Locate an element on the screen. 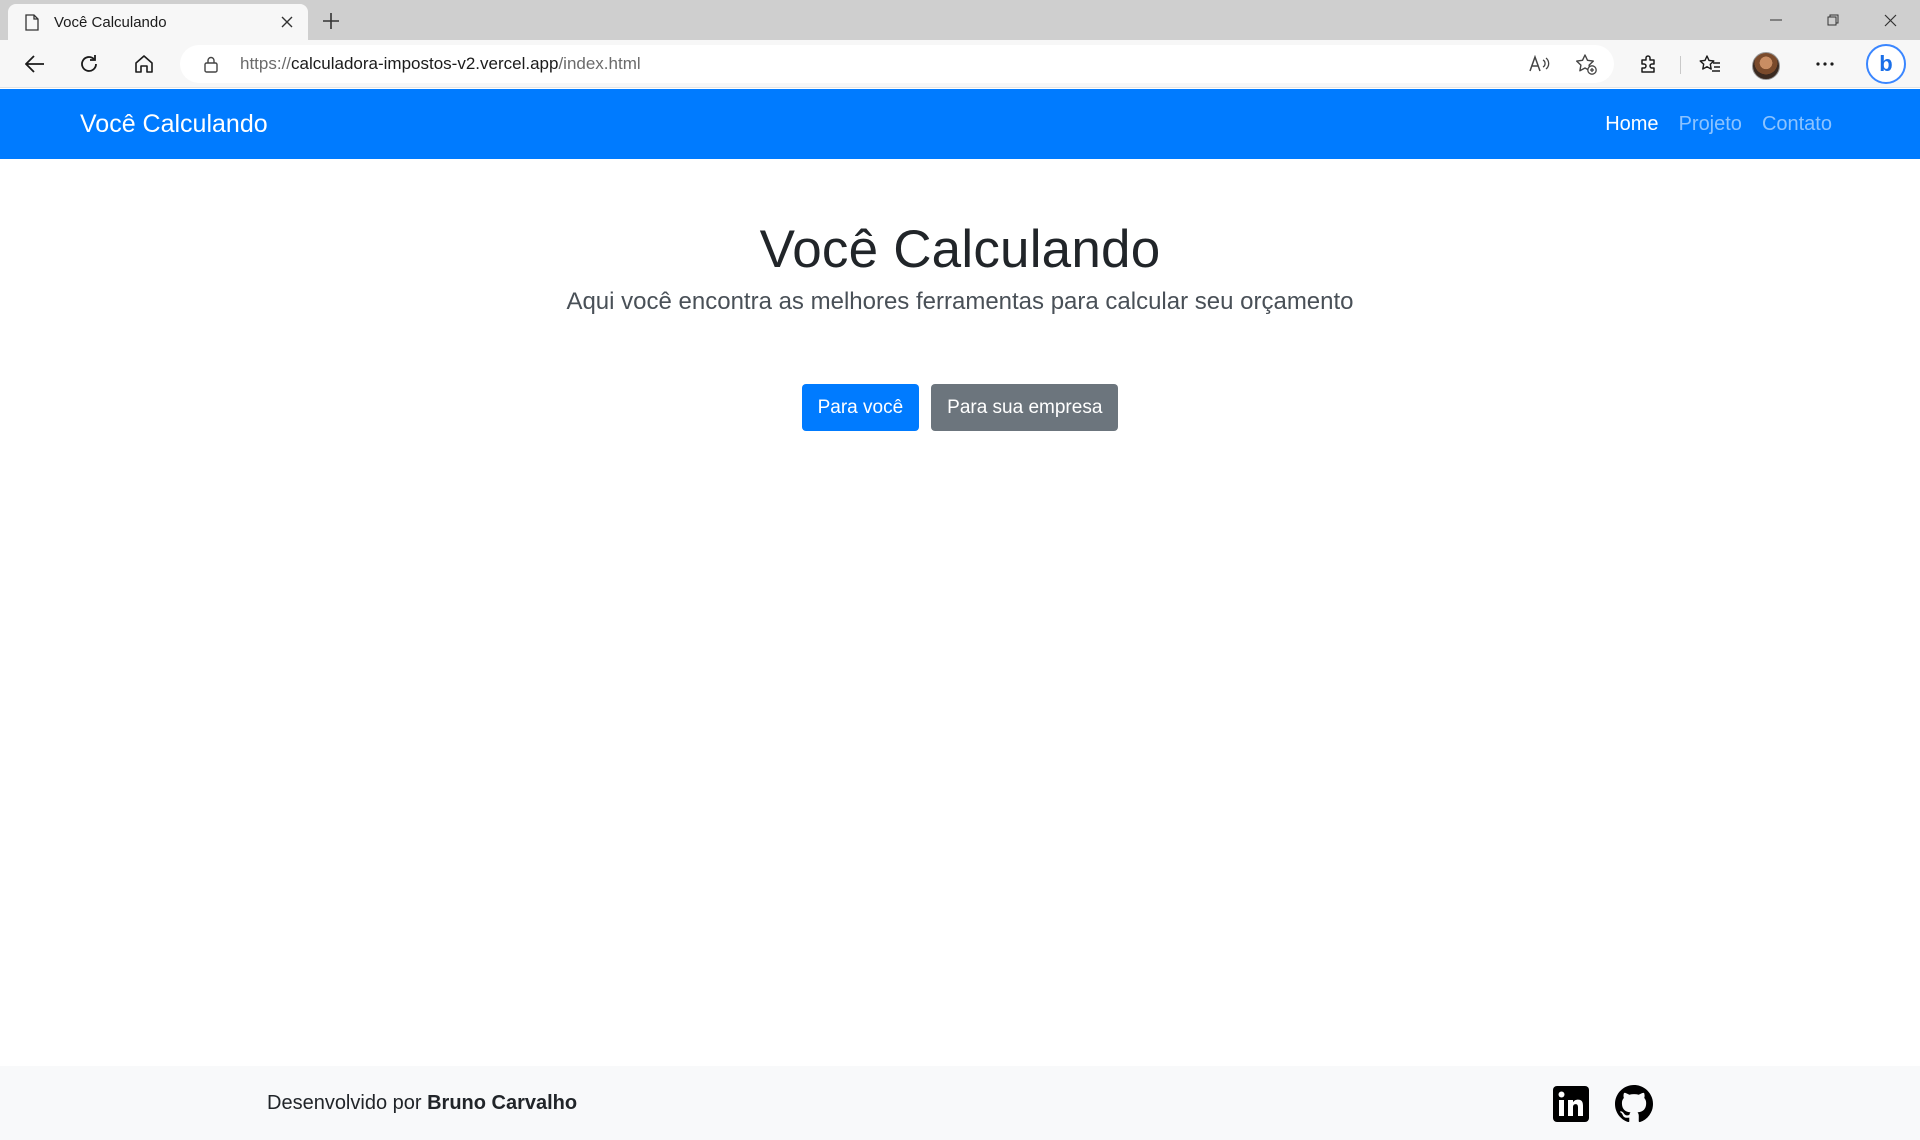 The height and width of the screenshot is (1140, 1920). site-navbar: Você Calculando Home Projeto Contato is located at coordinates (960, 124).